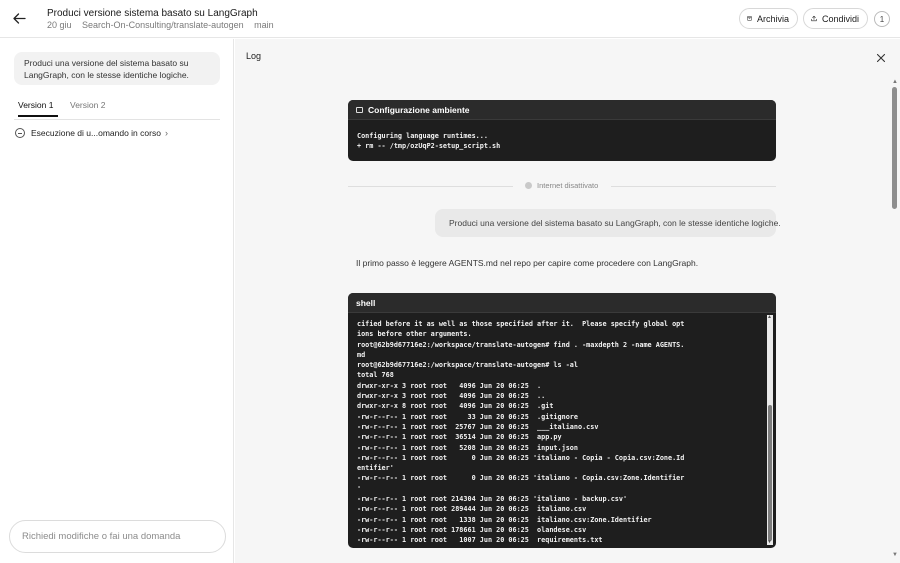  What do you see at coordinates (568, 185) in the screenshot?
I see `internet-status-label: Internet disattivato` at bounding box center [568, 185].